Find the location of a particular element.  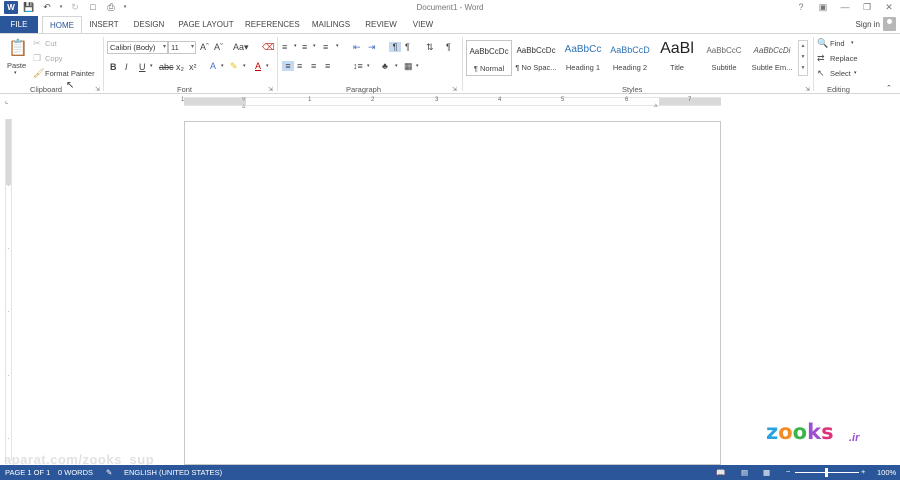

zoom-in-icon: + is located at coordinates (863, 471).